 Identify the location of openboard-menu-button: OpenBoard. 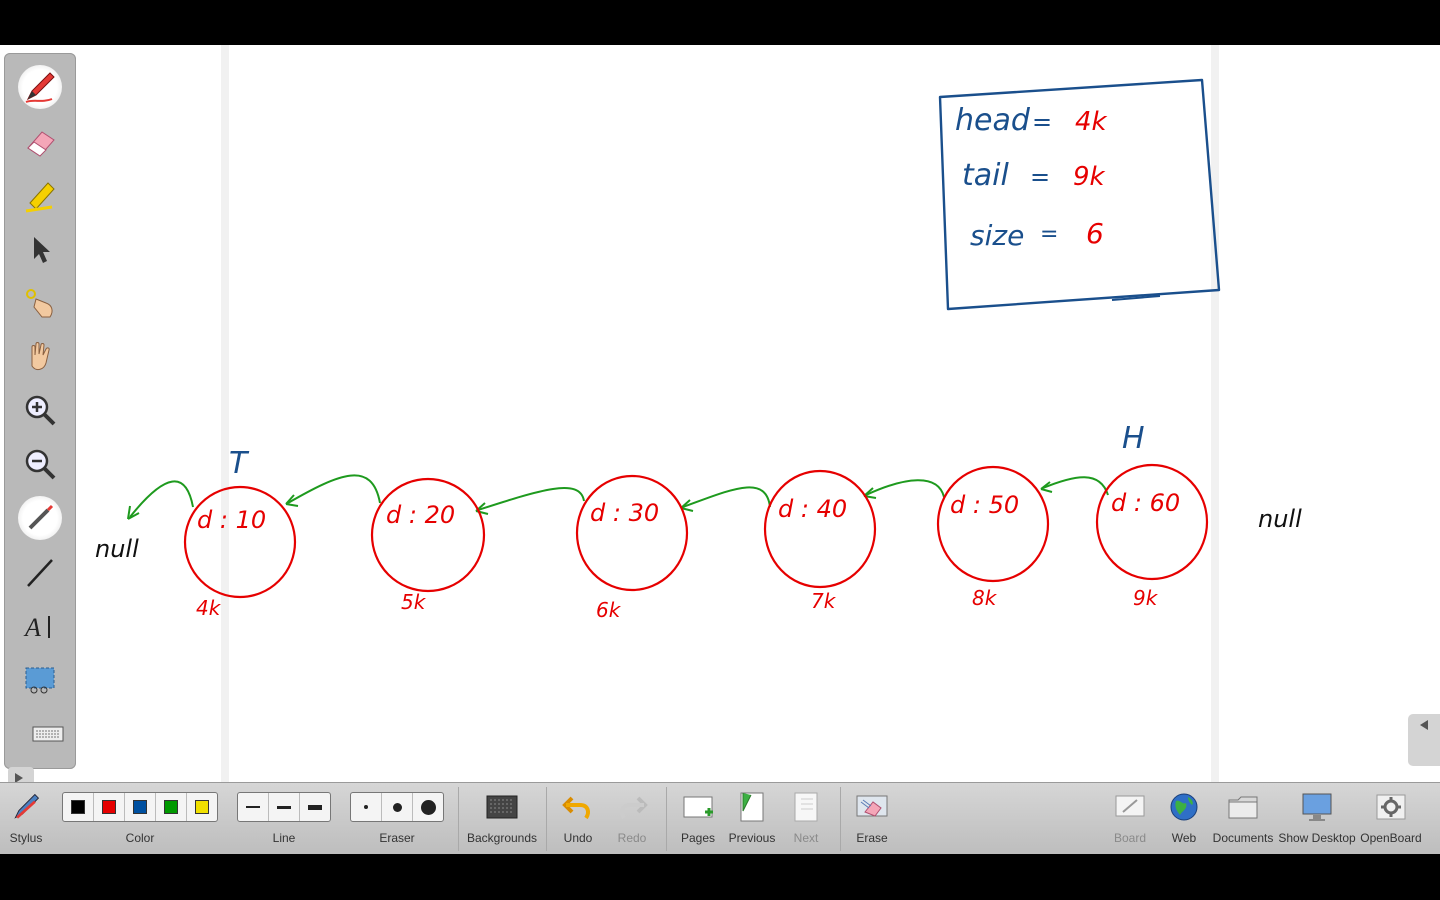
(1391, 819).